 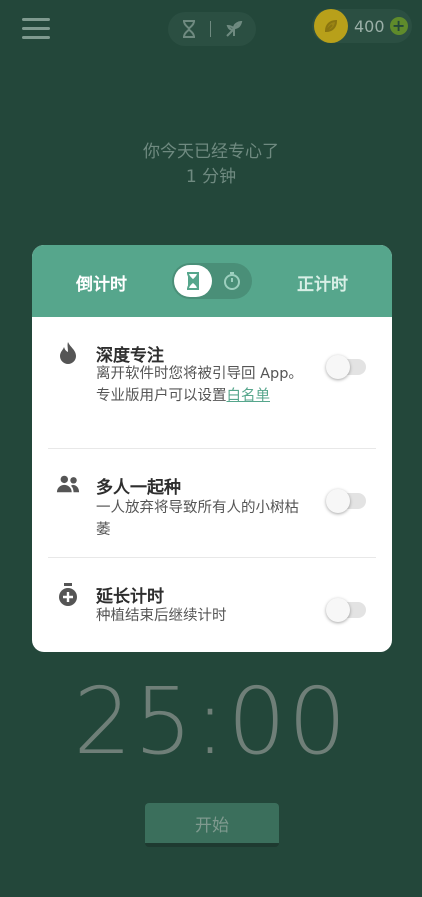 What do you see at coordinates (211, 165) in the screenshot?
I see `focus-summary: 你今天已经专心了 1 分钟` at bounding box center [211, 165].